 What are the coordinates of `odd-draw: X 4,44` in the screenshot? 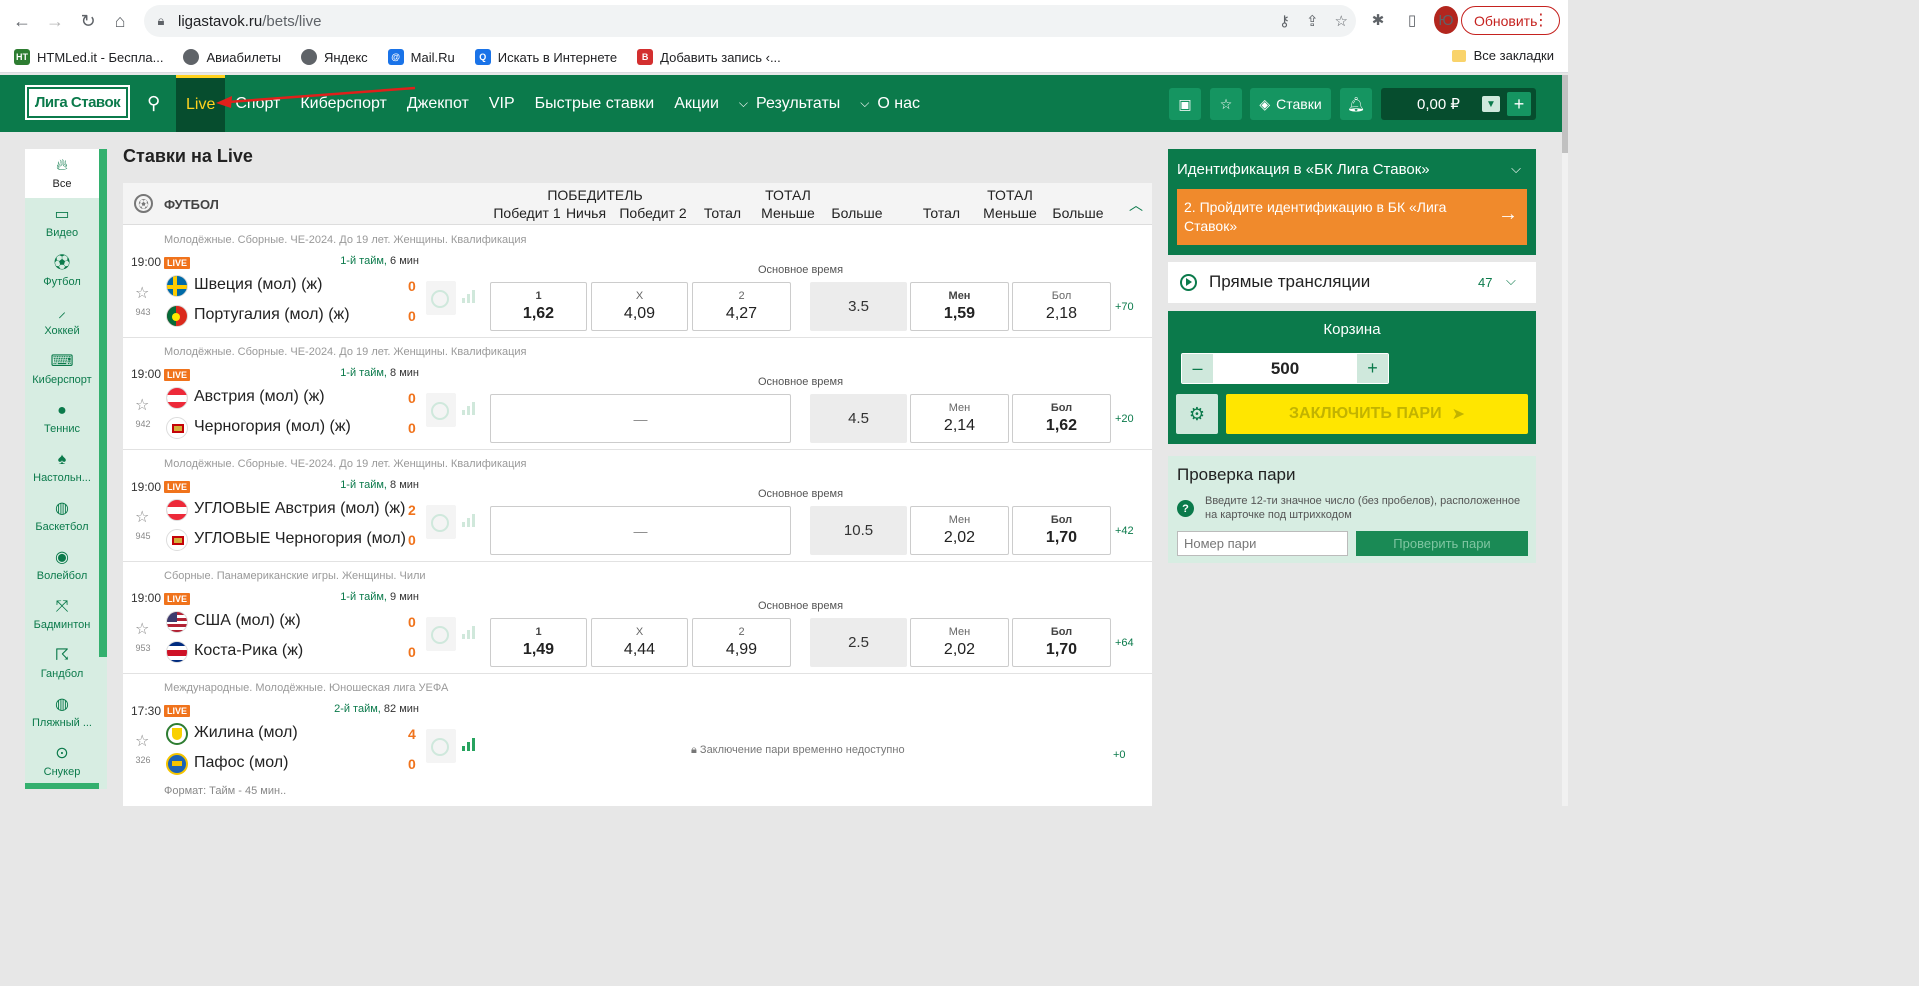 It's located at (639, 642).